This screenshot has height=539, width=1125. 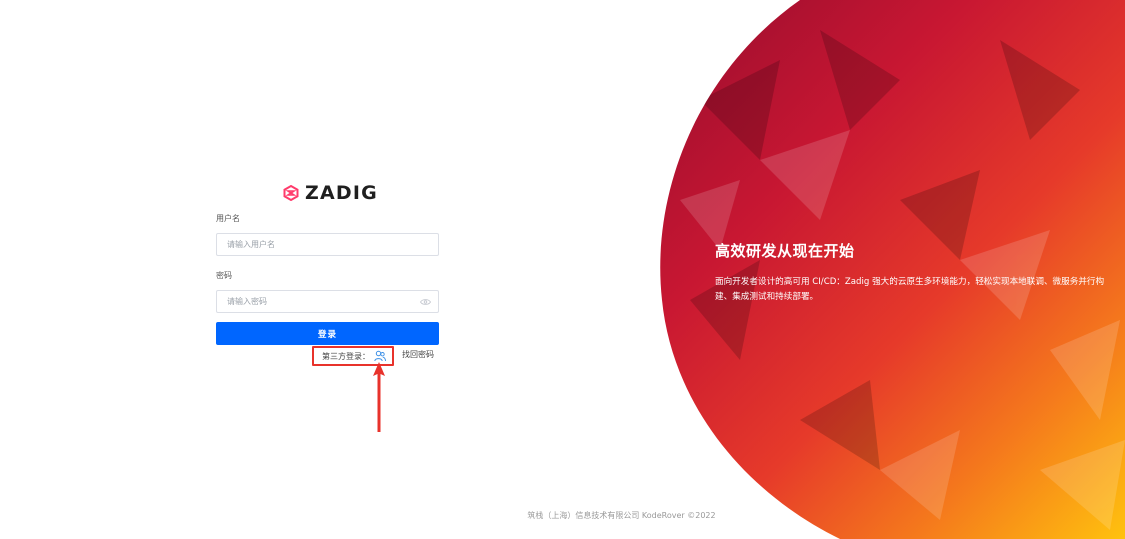 I want to click on footer: 筑栈（上海）信息技术有限公司 KodeRover ©2022, so click(x=562, y=515).